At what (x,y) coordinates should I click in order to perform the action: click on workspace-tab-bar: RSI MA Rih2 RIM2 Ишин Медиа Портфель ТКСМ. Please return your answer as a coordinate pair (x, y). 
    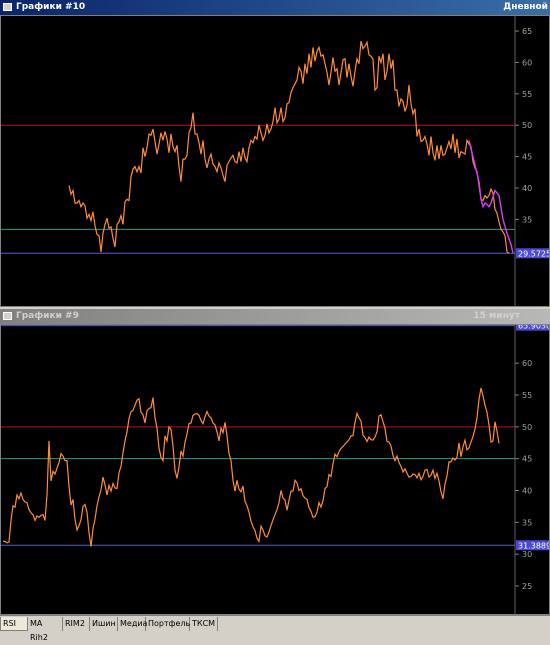
    Looking at the image, I should click on (275, 628).